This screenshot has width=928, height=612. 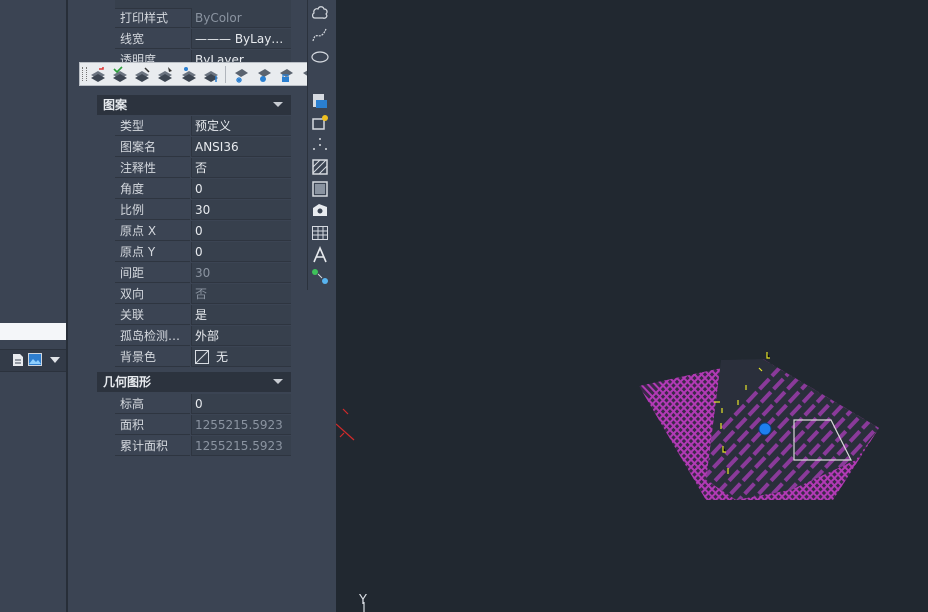 I want to click on layer-freeze-icon, so click(x=241, y=74).